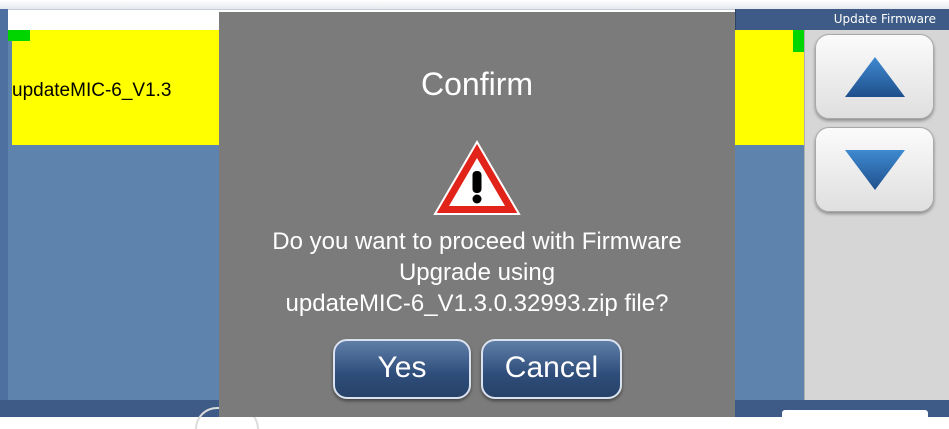  Describe the element at coordinates (477, 177) in the screenshot. I see `warning-icon` at that location.